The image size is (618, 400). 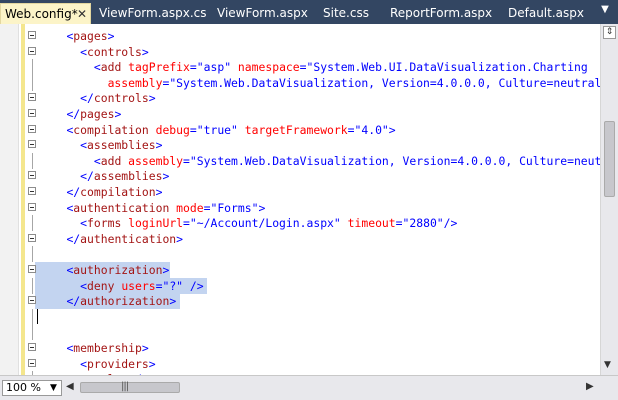 I want to click on code-line: <providers>, so click(x=300, y=364).